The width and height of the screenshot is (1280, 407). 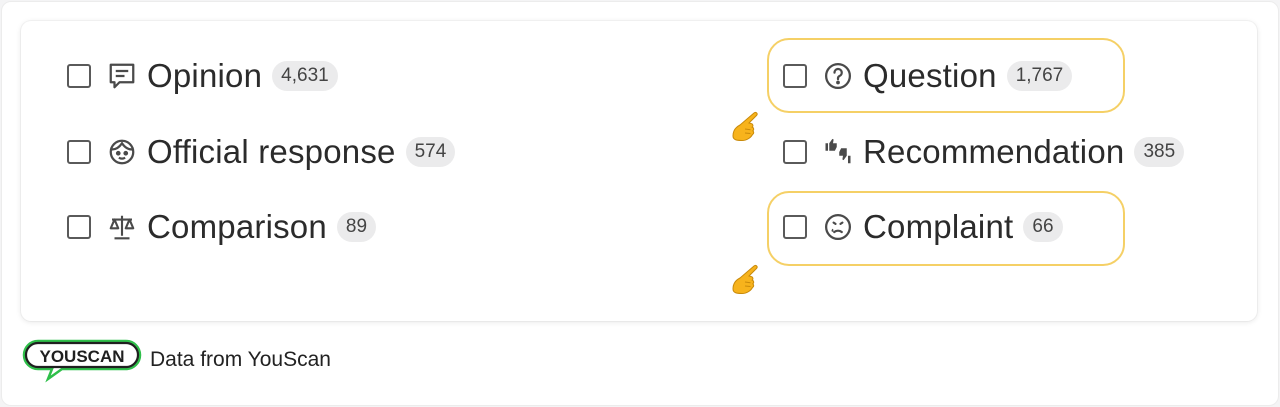 I want to click on official-response-label: Official response, so click(x=271, y=151).